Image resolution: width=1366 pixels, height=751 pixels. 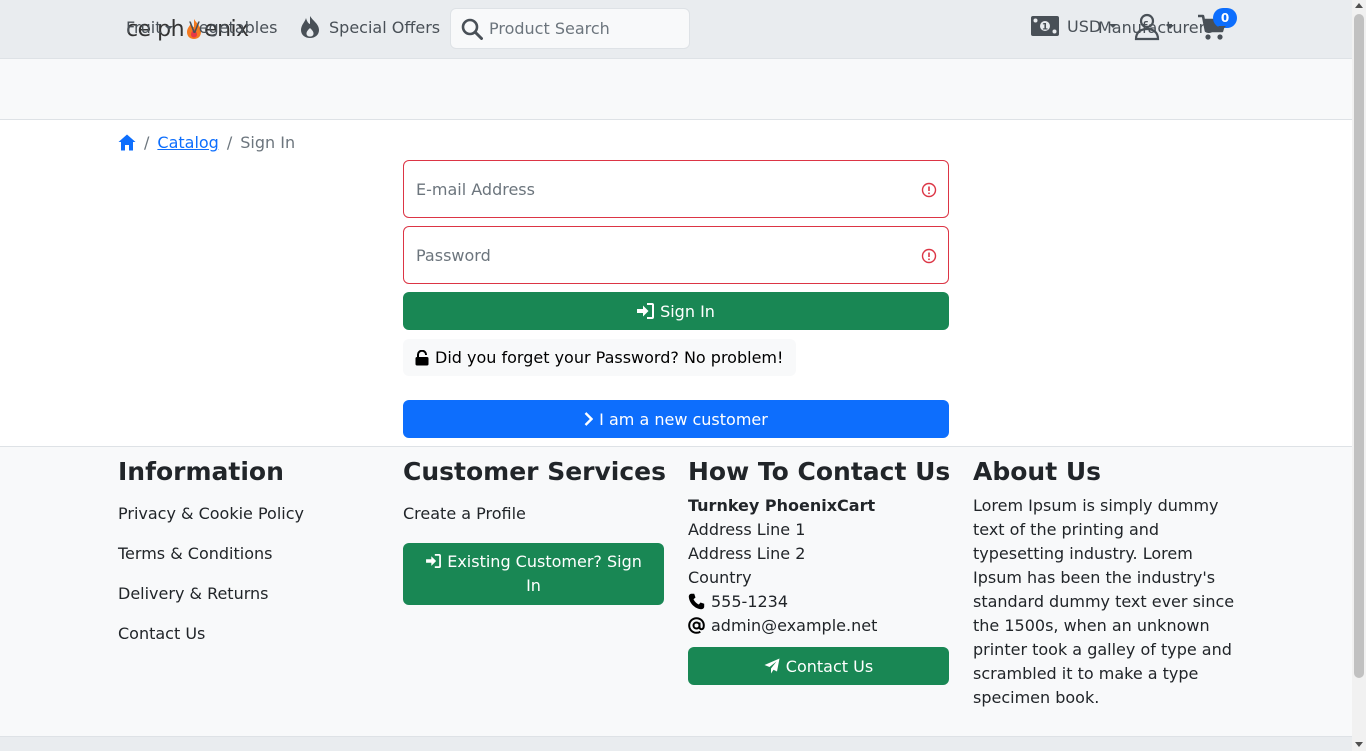 What do you see at coordinates (268, 142) in the screenshot?
I see `breadcrumb-current: Sign In` at bounding box center [268, 142].